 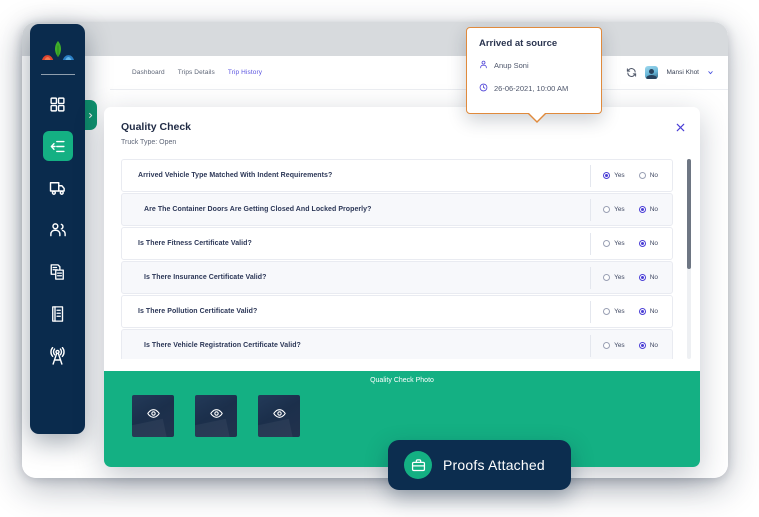 I want to click on sidebar-item-dashboard, so click(x=58, y=104).